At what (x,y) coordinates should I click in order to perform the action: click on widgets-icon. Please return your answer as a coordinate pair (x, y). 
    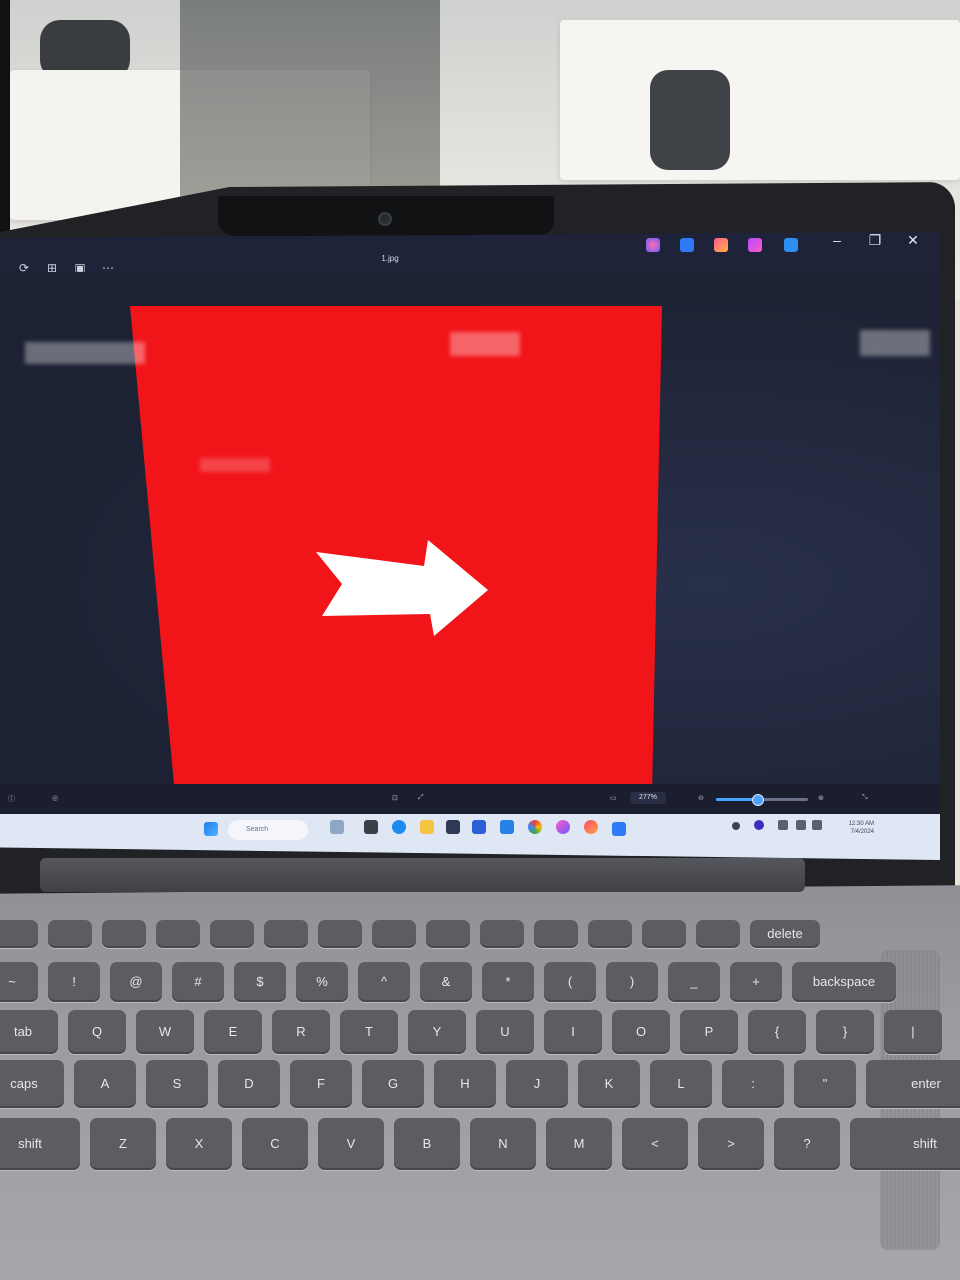
    Looking at the image, I should click on (337, 827).